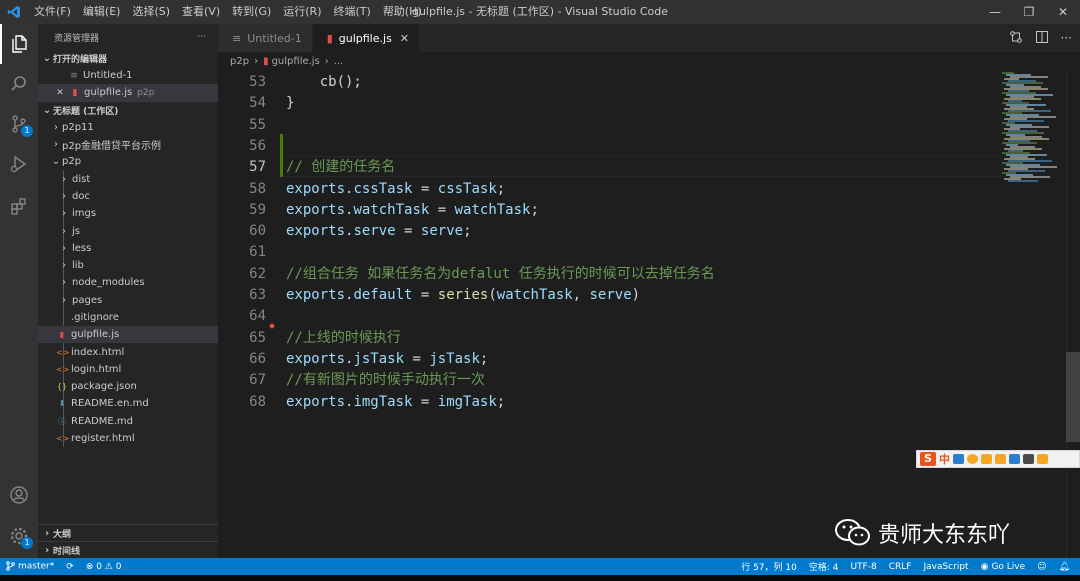 This screenshot has width=1080, height=581. Describe the element at coordinates (201, 12) in the screenshot. I see `menu-item: 查看(V)` at that location.